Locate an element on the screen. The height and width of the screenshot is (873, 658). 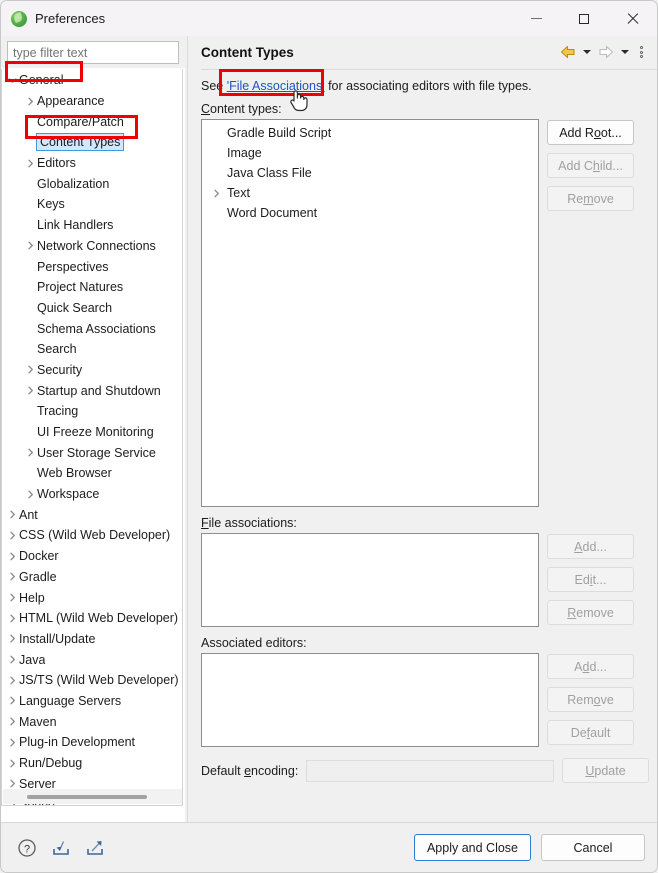
sidebar-item-keys: Keys is located at coordinates (92, 204).